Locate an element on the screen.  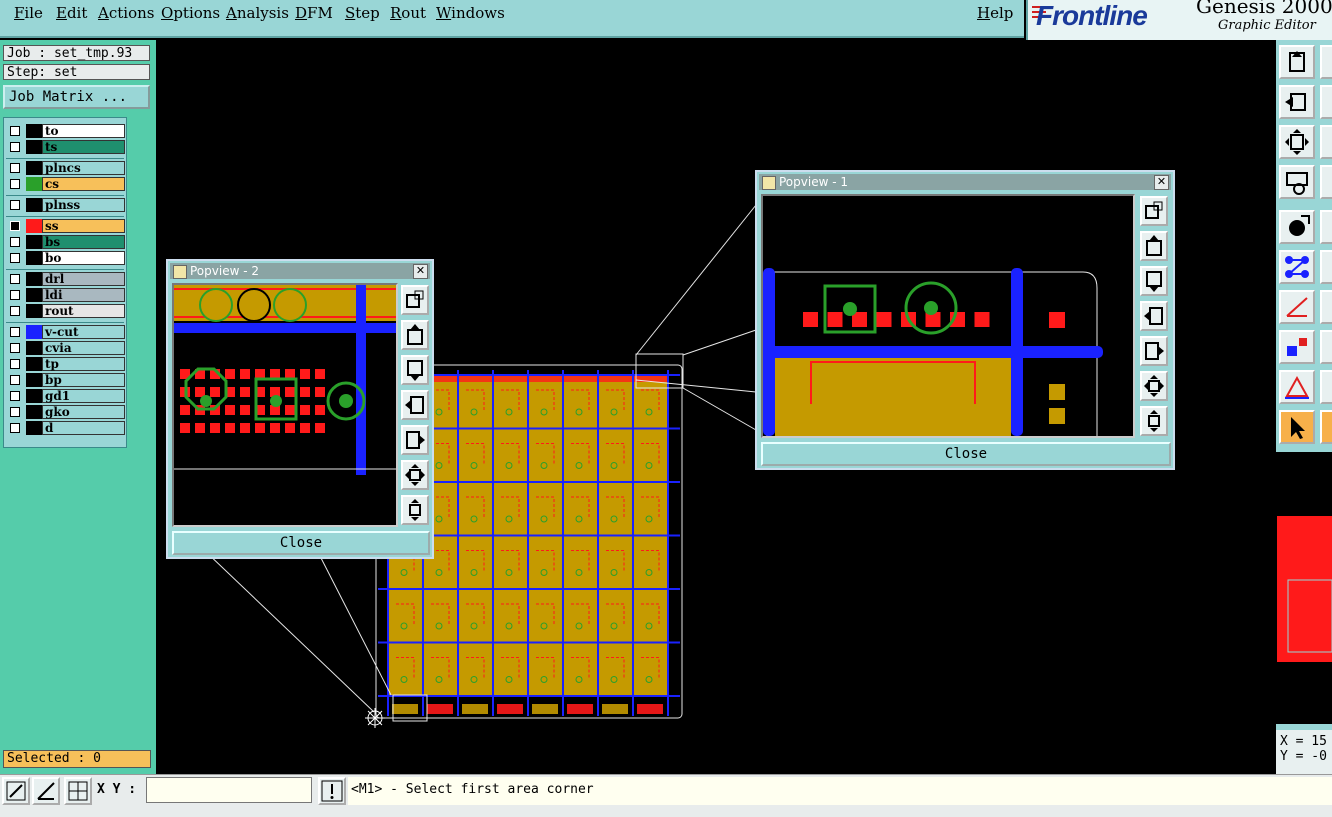
grid-snap-button is located at coordinates (78, 791).